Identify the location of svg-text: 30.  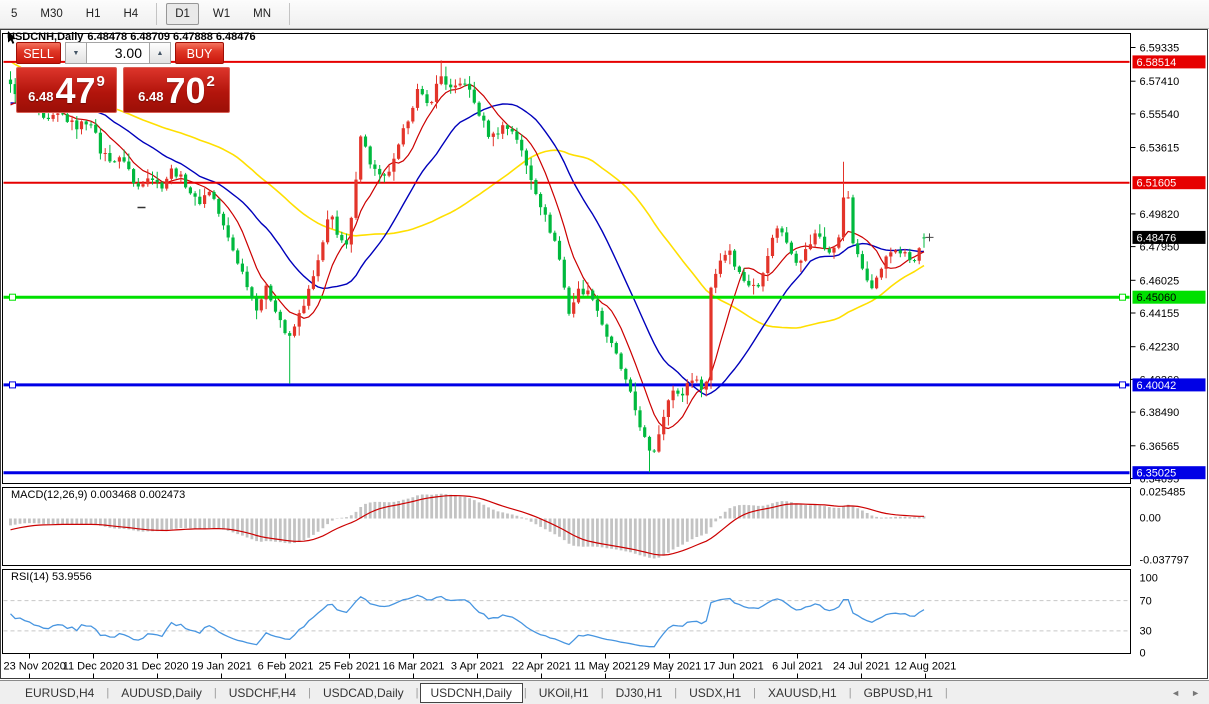
(1146, 632).